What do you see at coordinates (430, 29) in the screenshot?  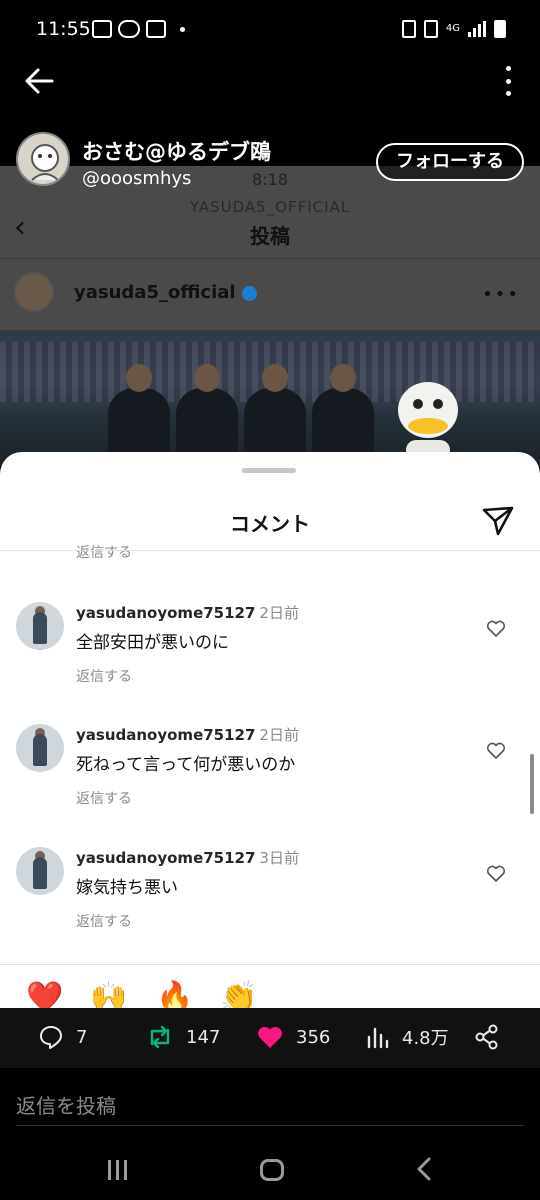 I see `mute-icon` at bounding box center [430, 29].